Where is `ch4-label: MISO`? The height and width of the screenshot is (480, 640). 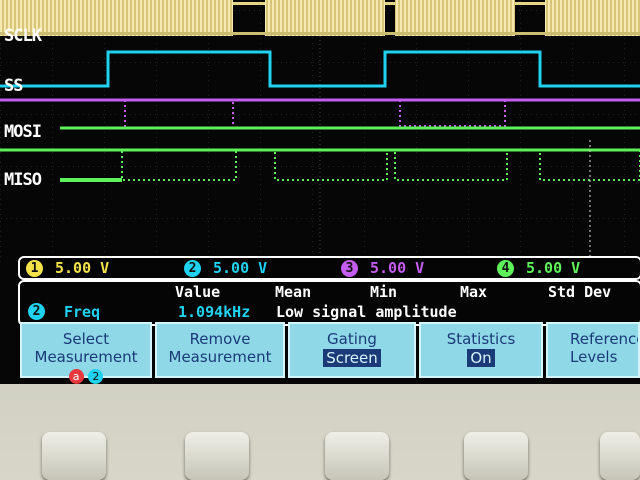 ch4-label: MISO is located at coordinates (23, 180).